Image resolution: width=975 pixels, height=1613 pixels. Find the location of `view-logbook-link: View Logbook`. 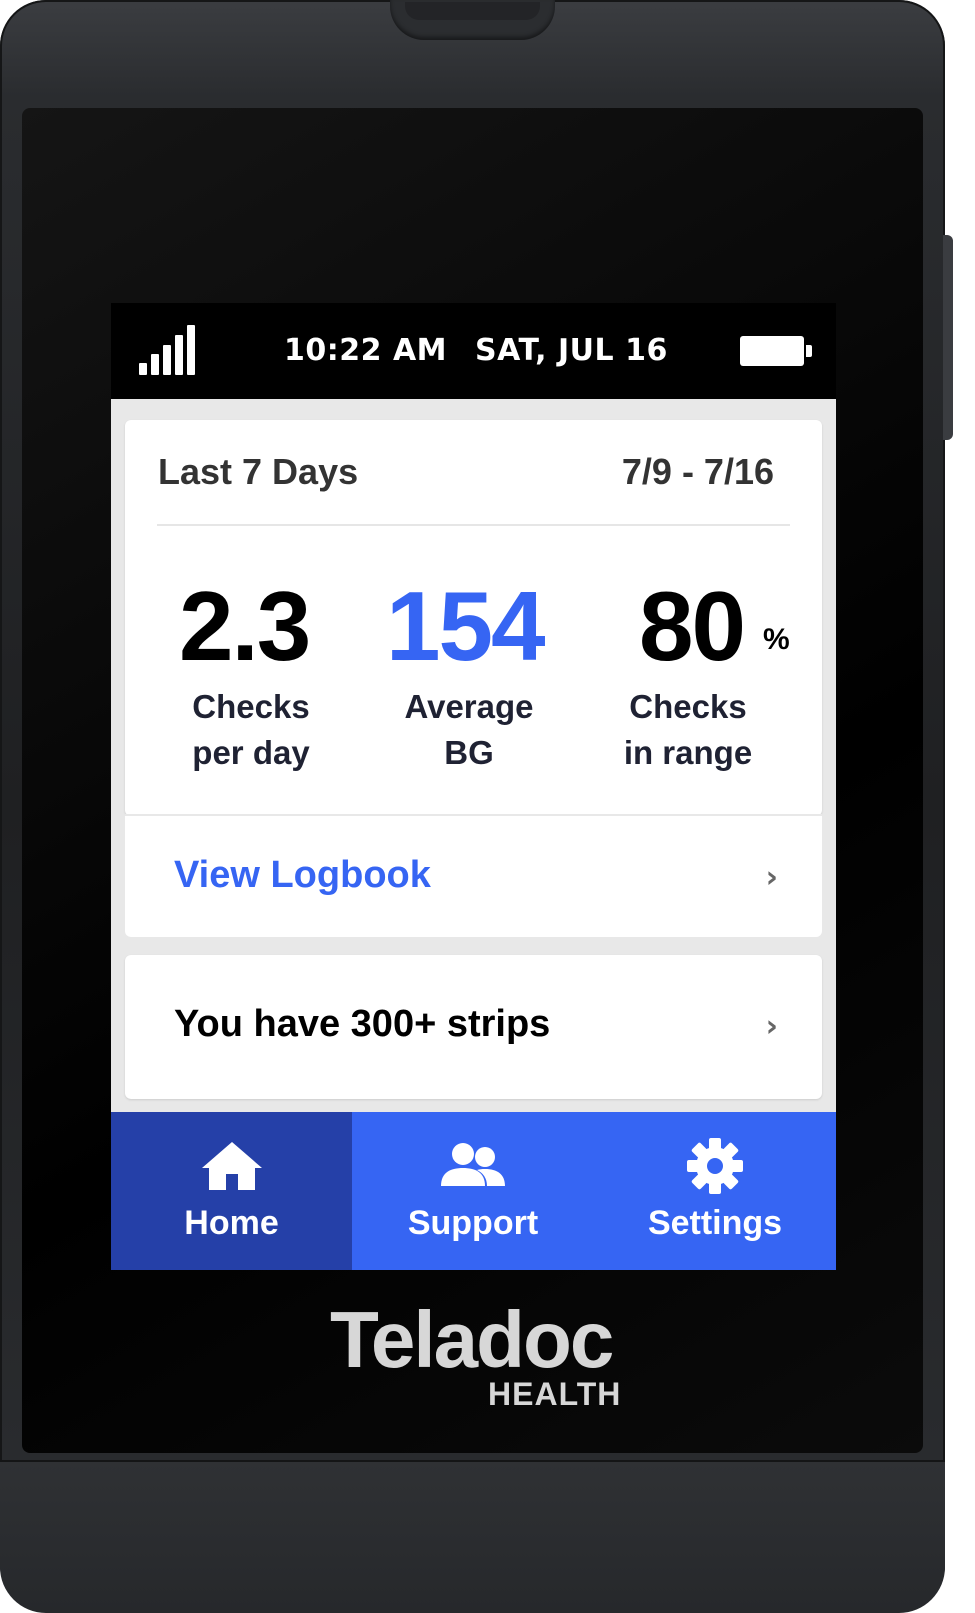

view-logbook-link: View Logbook is located at coordinates (302, 875).